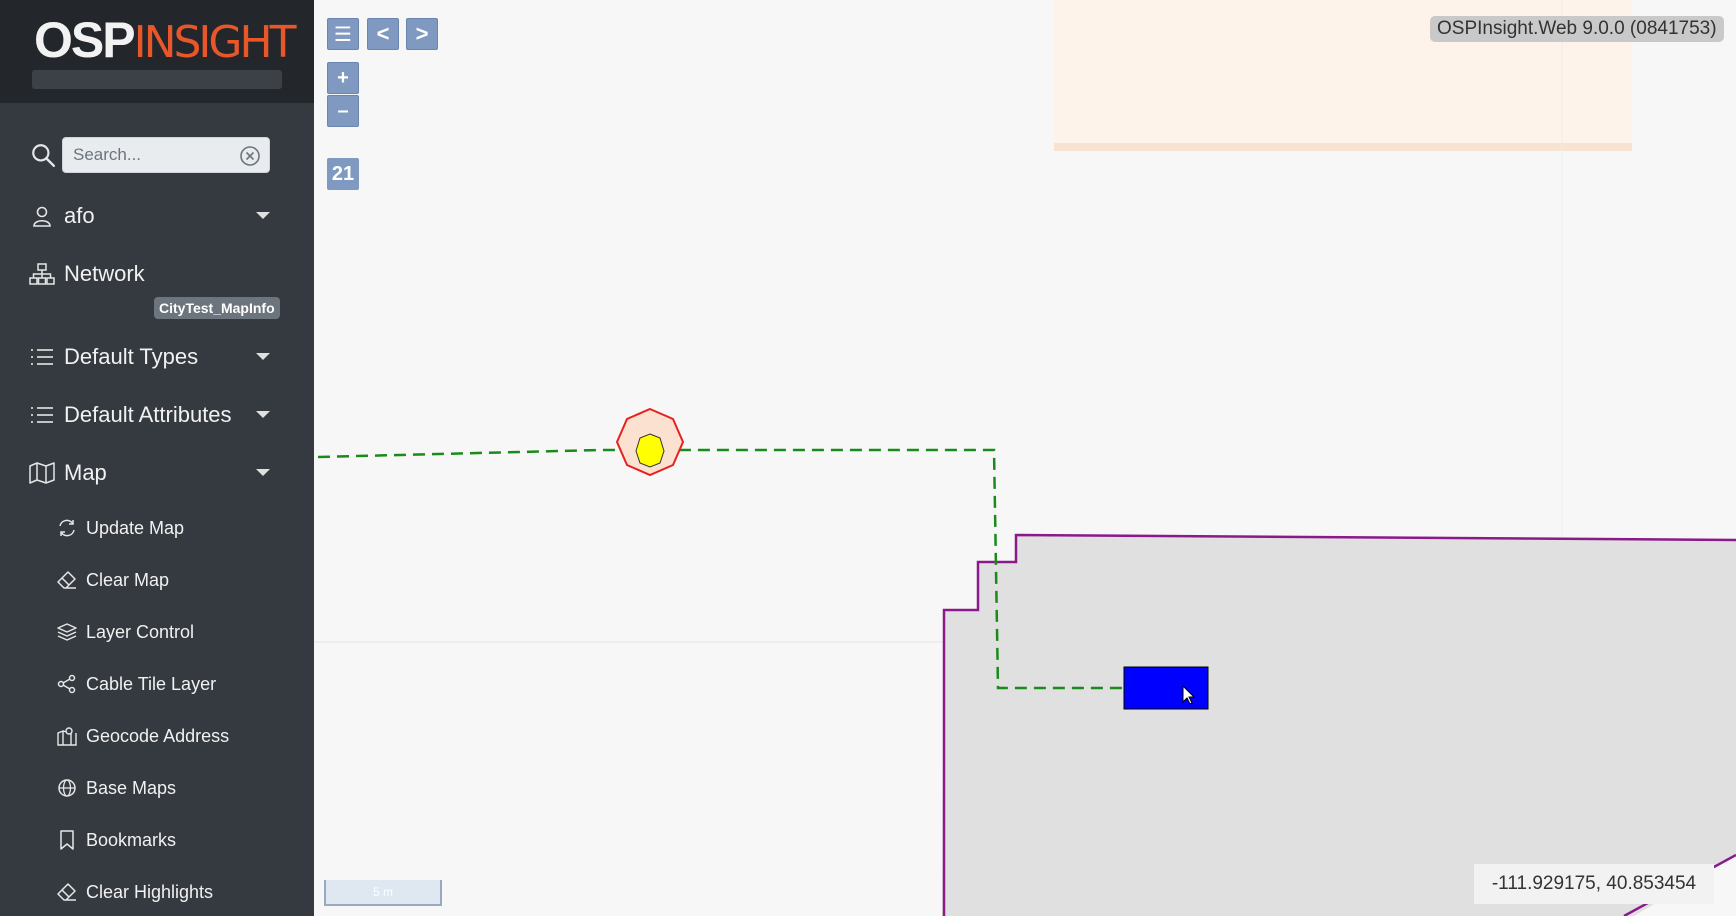 The width and height of the screenshot is (1736, 916). What do you see at coordinates (131, 839) in the screenshot?
I see `sidebar-item-label: Bookmarks` at bounding box center [131, 839].